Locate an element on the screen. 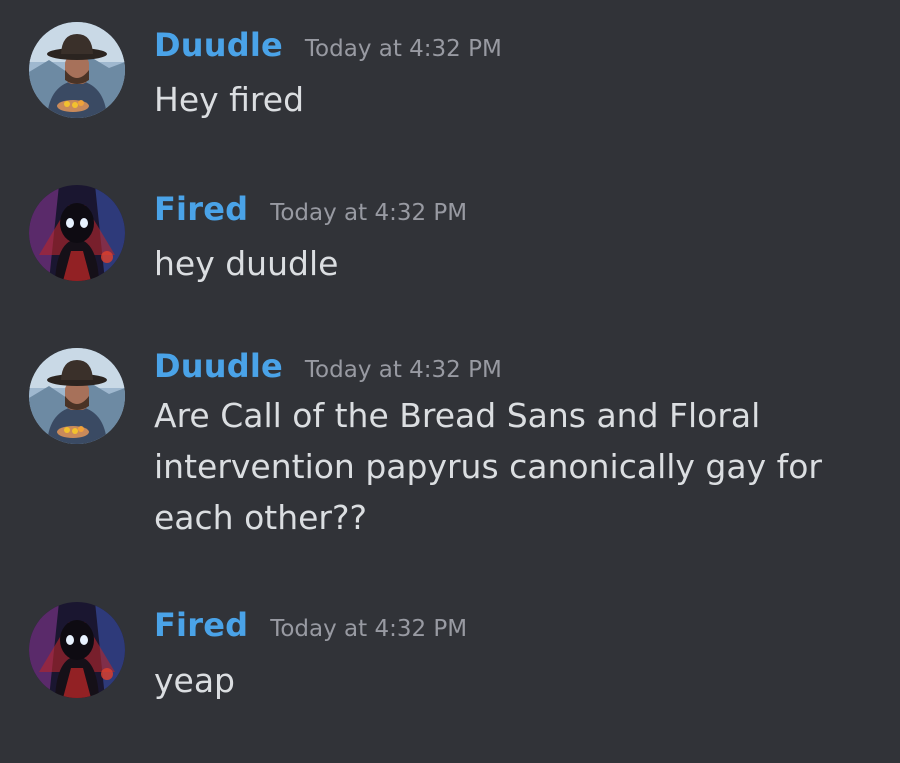 Image resolution: width=900 pixels, height=763 pixels. message-content: hey duudle is located at coordinates (504, 263).